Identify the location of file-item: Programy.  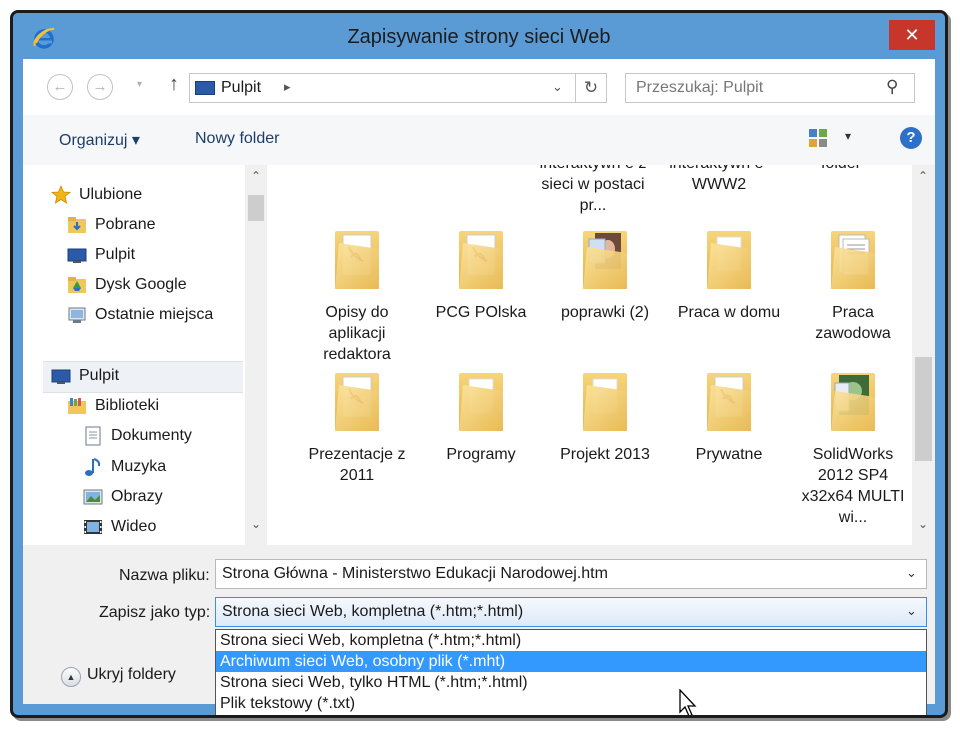
(481, 418).